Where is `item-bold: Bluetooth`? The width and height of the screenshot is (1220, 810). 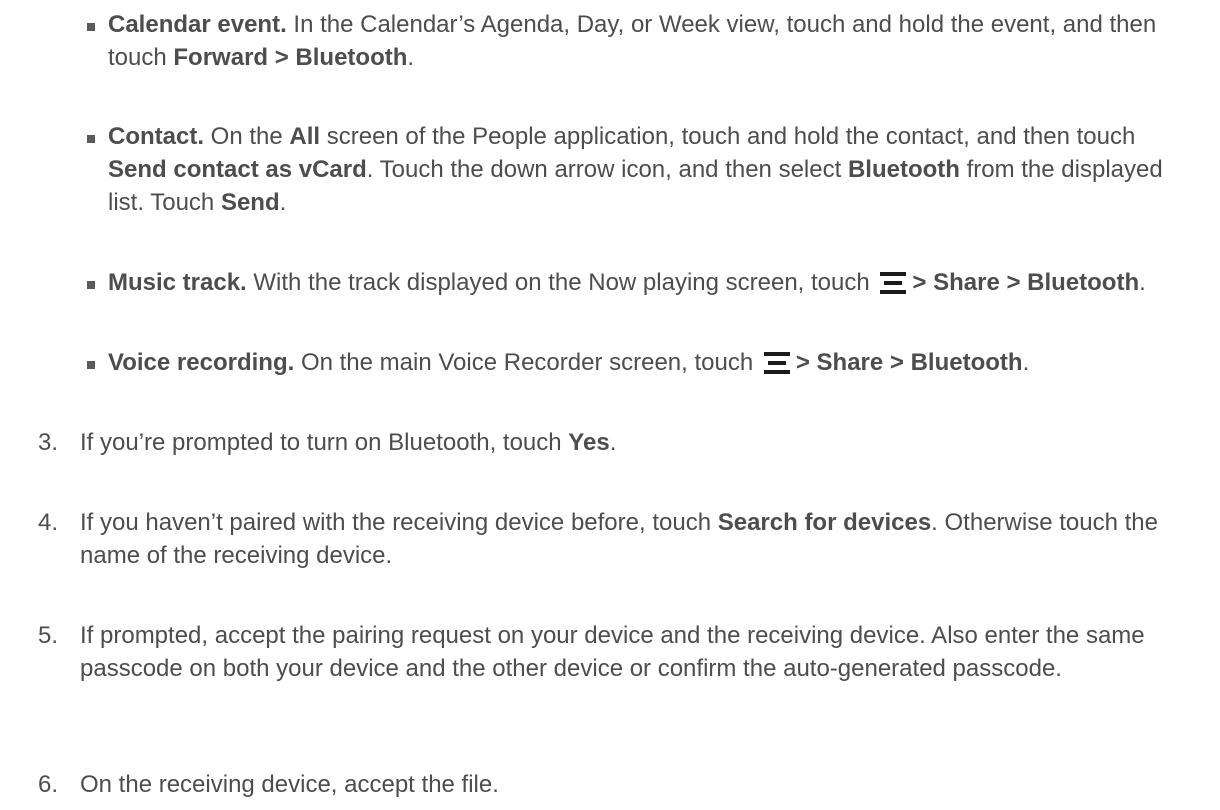 item-bold: Bluetooth is located at coordinates (903, 169).